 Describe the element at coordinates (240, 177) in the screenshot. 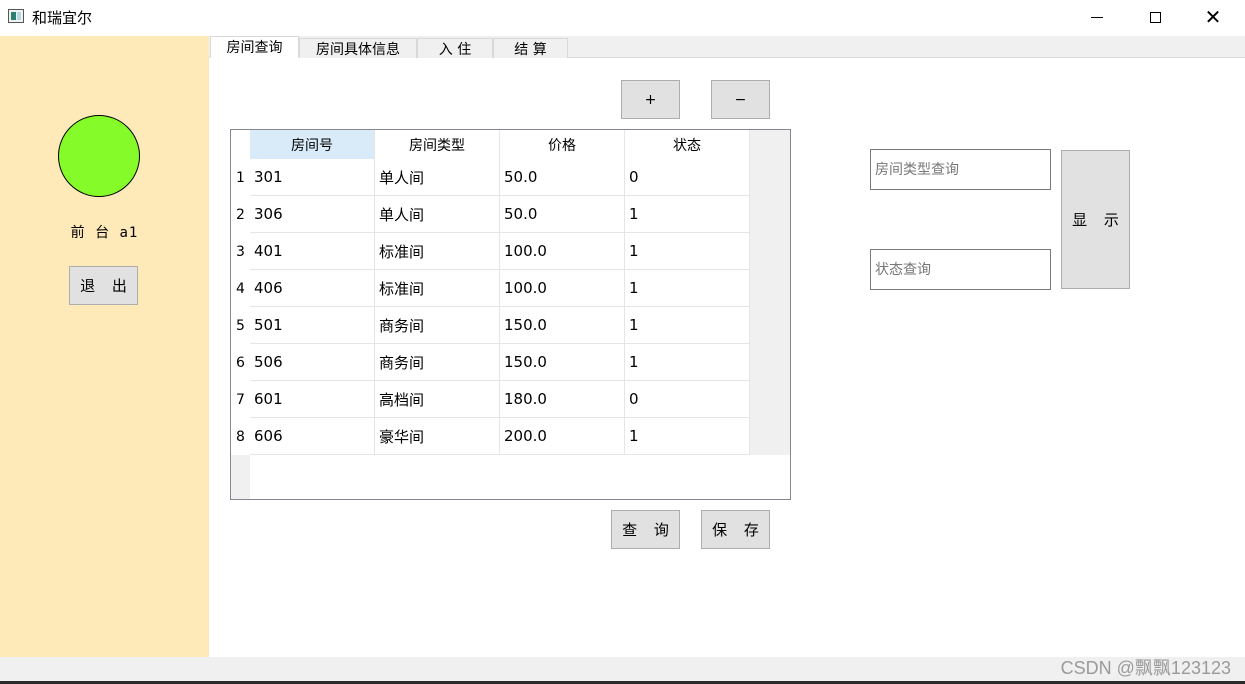

I see `row-header: 1` at that location.